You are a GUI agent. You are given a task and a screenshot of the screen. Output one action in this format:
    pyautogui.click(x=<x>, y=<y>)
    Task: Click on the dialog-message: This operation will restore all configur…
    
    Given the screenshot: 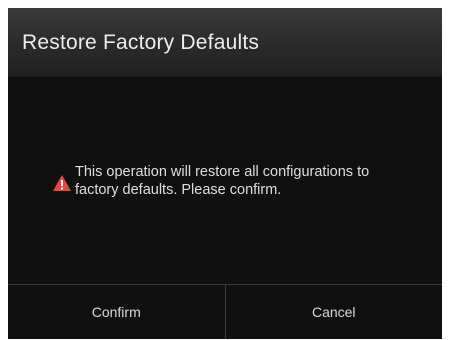 What is the action you would take?
    pyautogui.click(x=234, y=181)
    